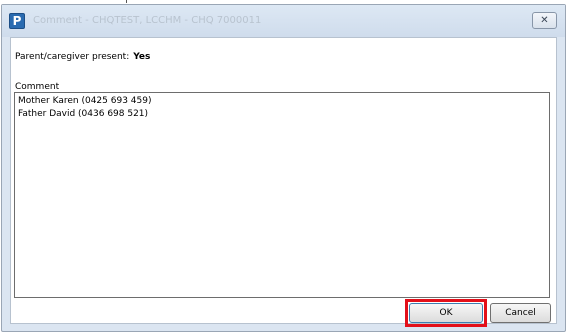 This screenshot has width=568, height=334. Describe the element at coordinates (446, 313) in the screenshot. I see `ok-highlight-box` at that location.